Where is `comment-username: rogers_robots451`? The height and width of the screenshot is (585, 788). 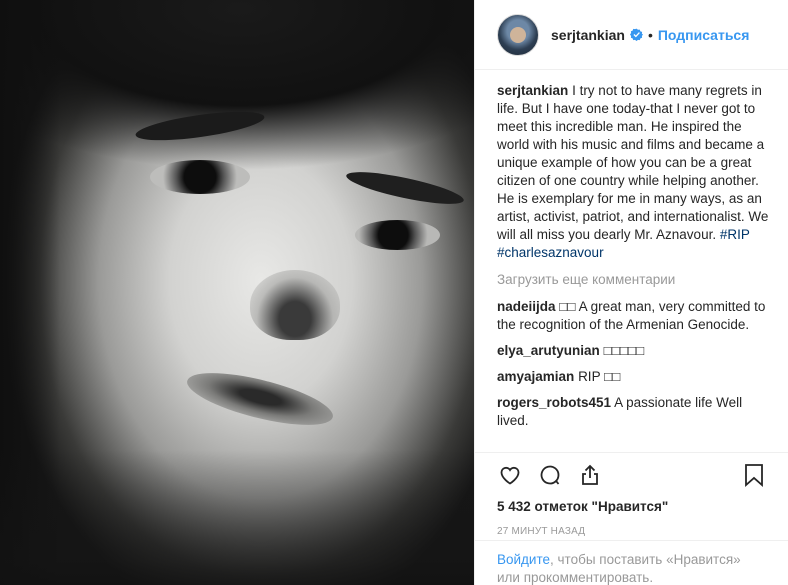 comment-username: rogers_robots451 is located at coordinates (554, 402).